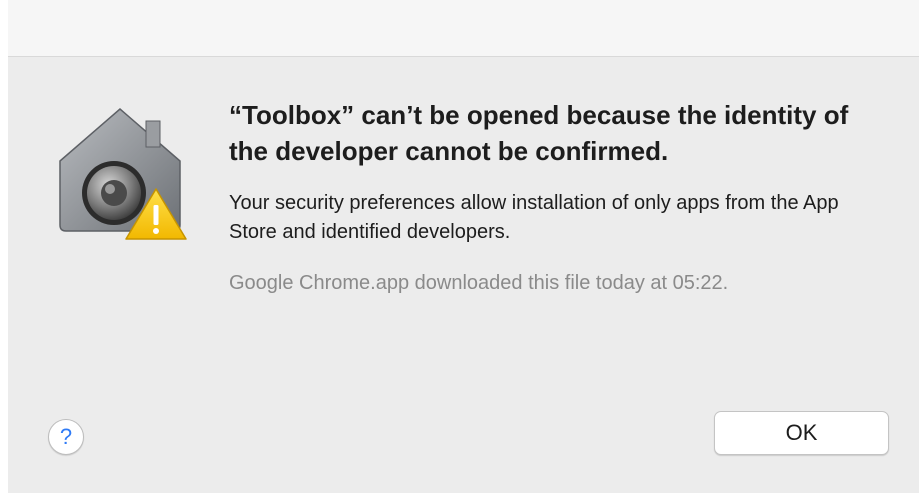  I want to click on help-icon: ?, so click(66, 436).